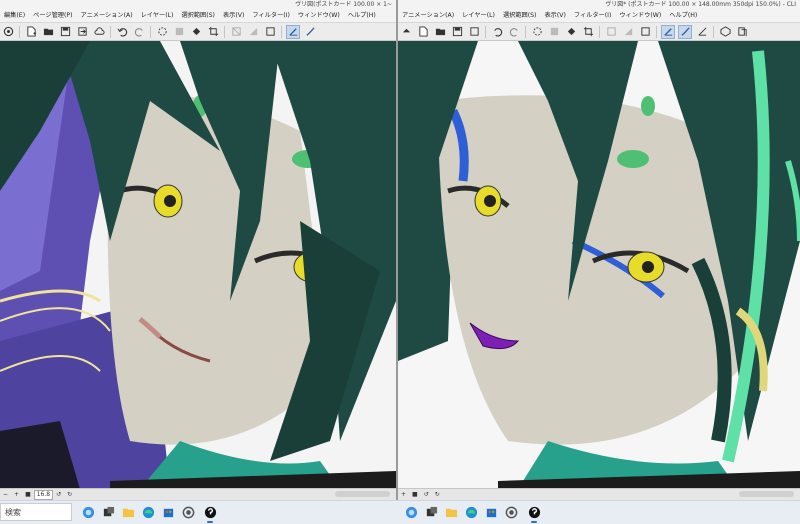  Describe the element at coordinates (99, 32) in the screenshot. I see `cloud-icon` at that location.